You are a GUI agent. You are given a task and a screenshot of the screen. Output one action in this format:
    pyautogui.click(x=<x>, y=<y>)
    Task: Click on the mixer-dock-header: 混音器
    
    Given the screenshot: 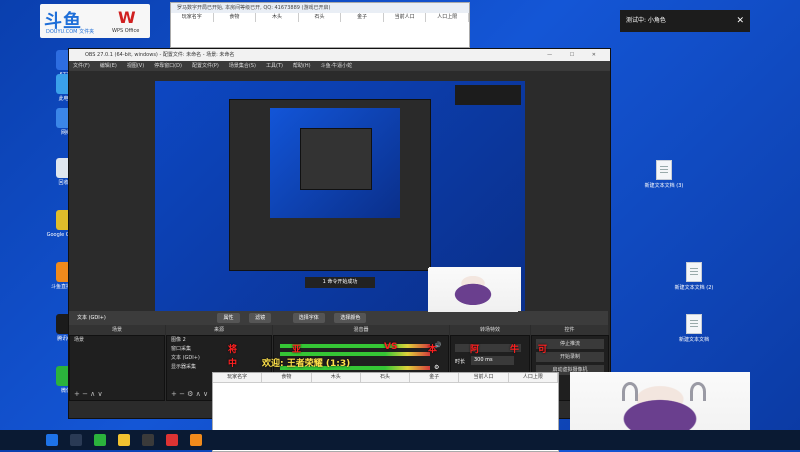 What is the action you would take?
    pyautogui.click(x=361, y=330)
    